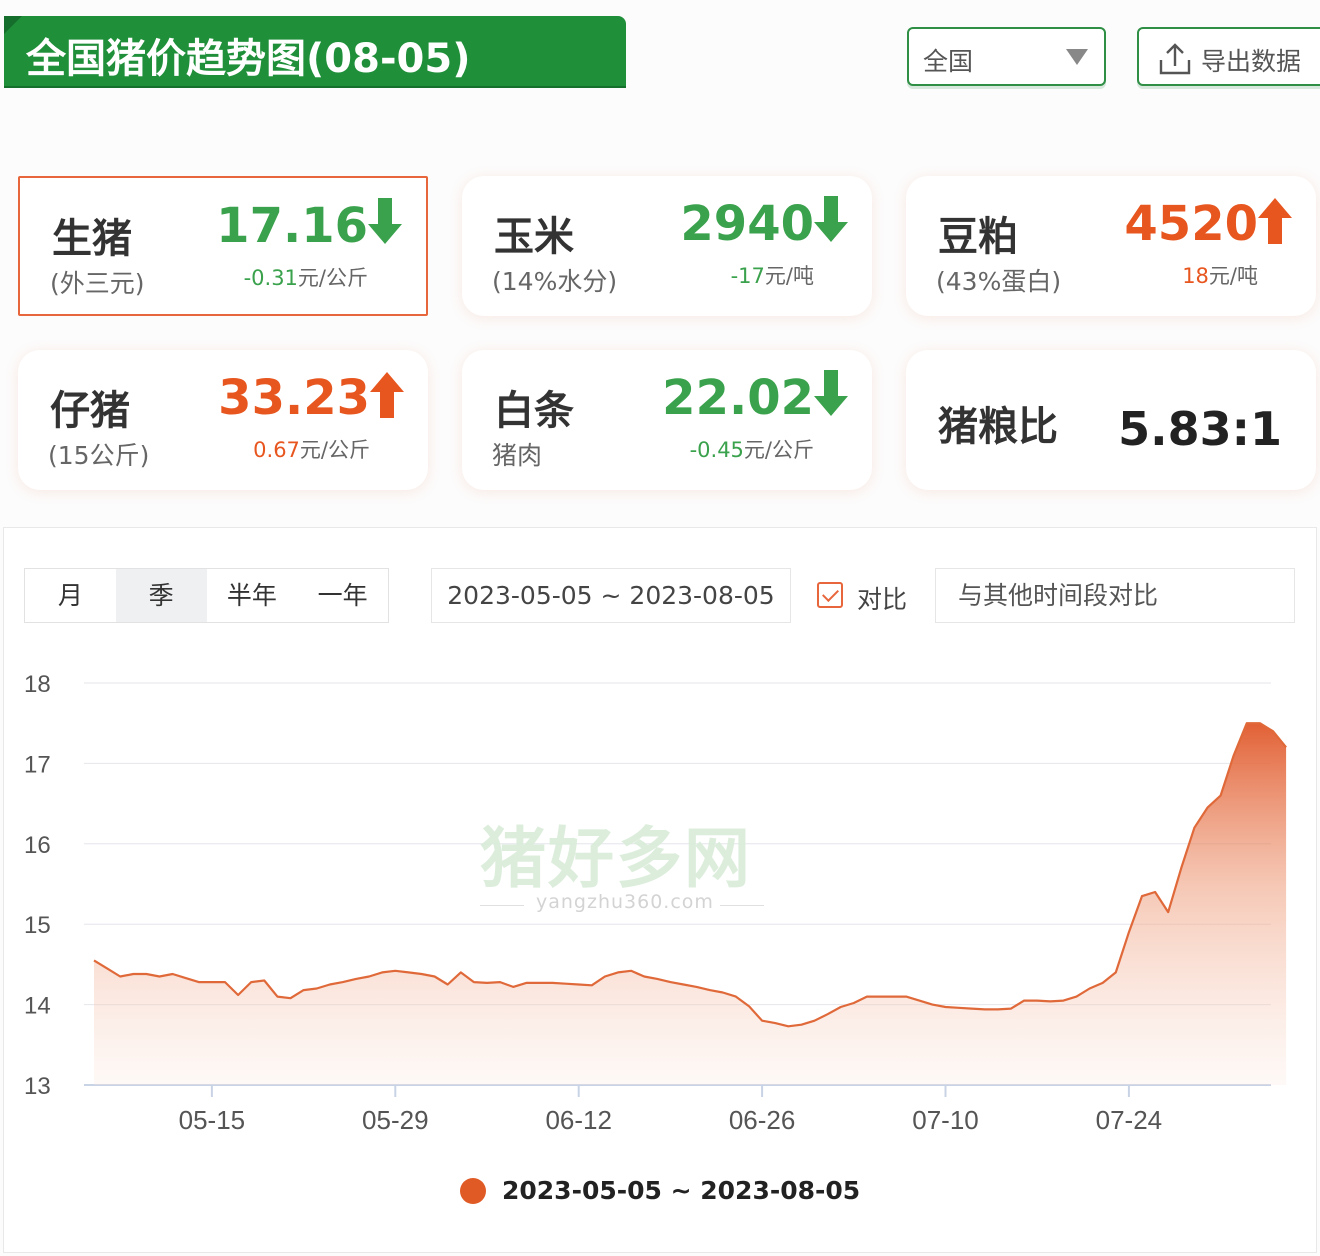 The width and height of the screenshot is (1320, 1256). Describe the element at coordinates (625, 902) in the screenshot. I see `watermark-url: yangzhu360.com` at that location.